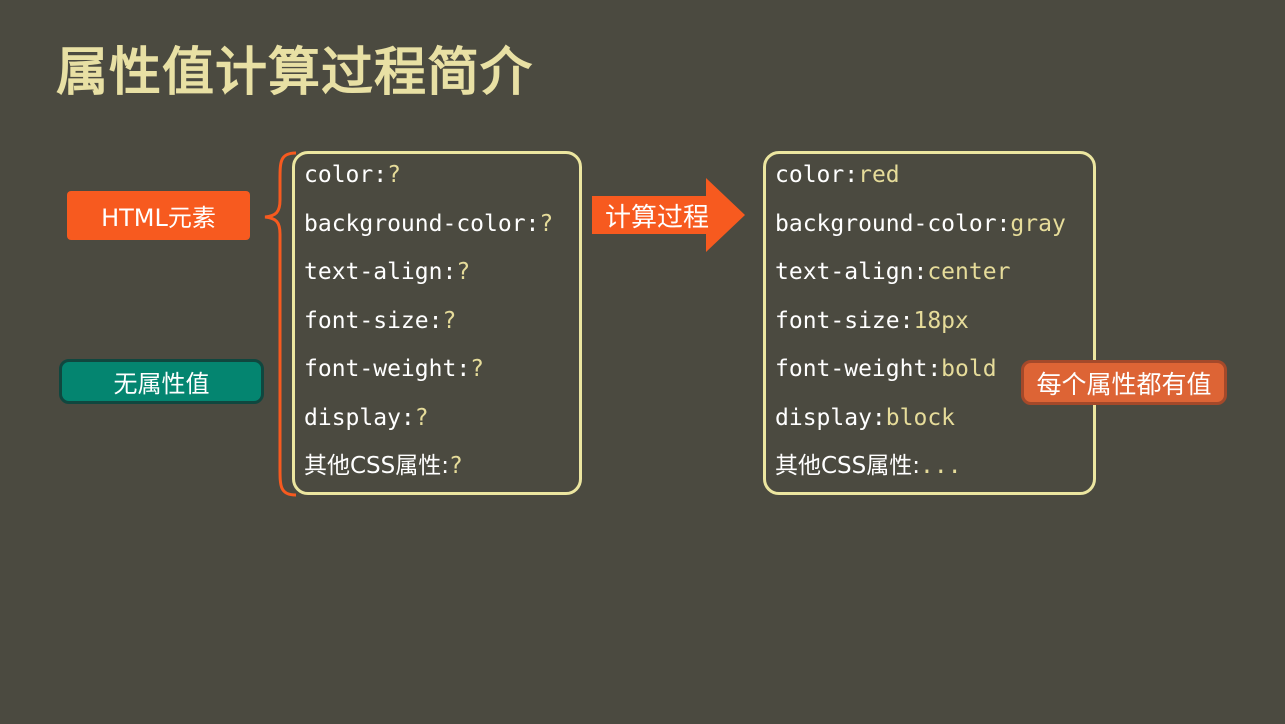  I want to click on no-value-tag: 无属性值, so click(161, 381).